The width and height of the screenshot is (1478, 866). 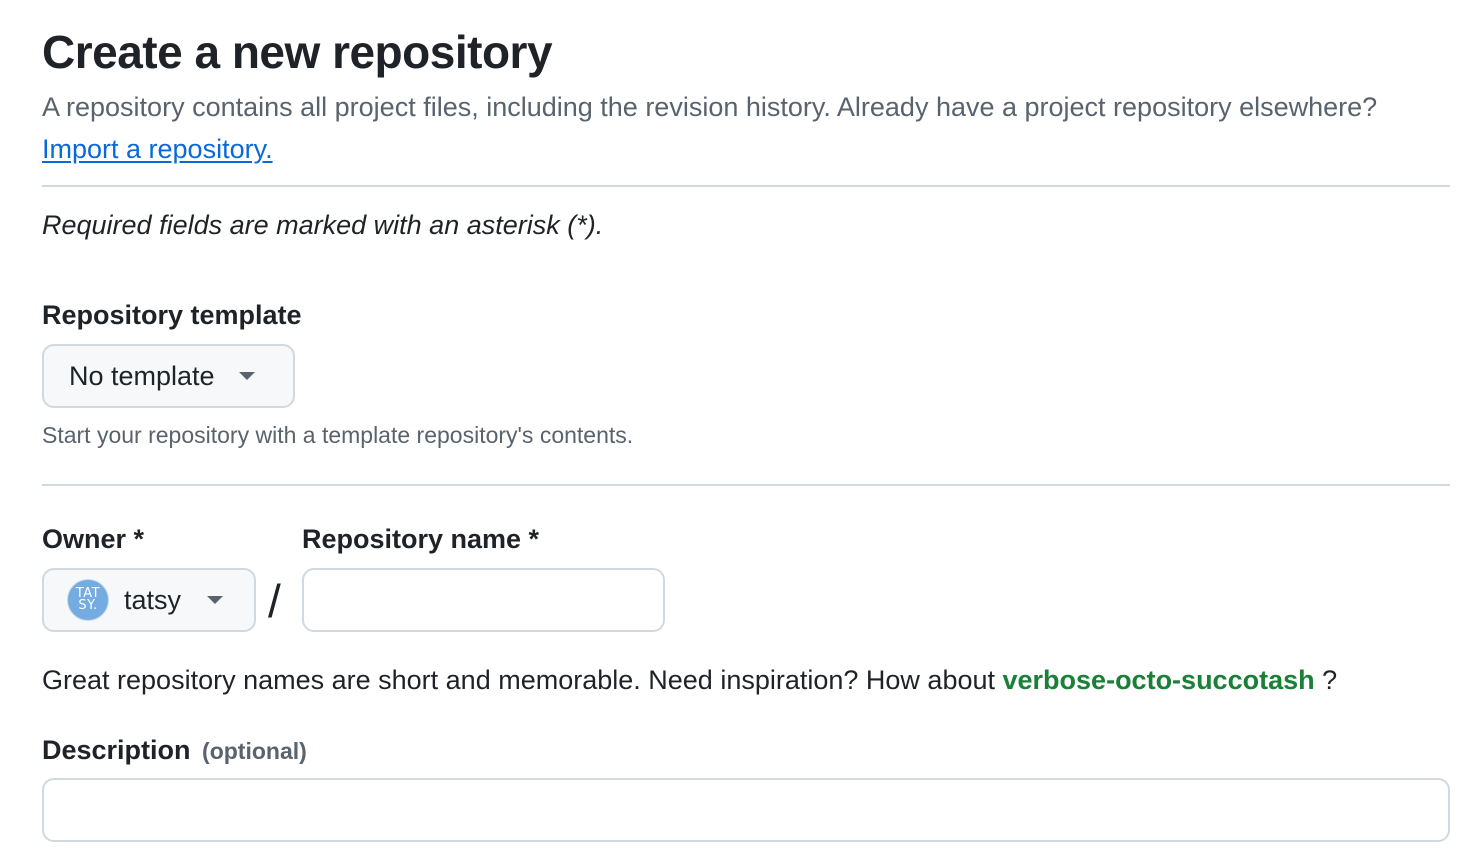 I want to click on repository-name-input, so click(x=483, y=600).